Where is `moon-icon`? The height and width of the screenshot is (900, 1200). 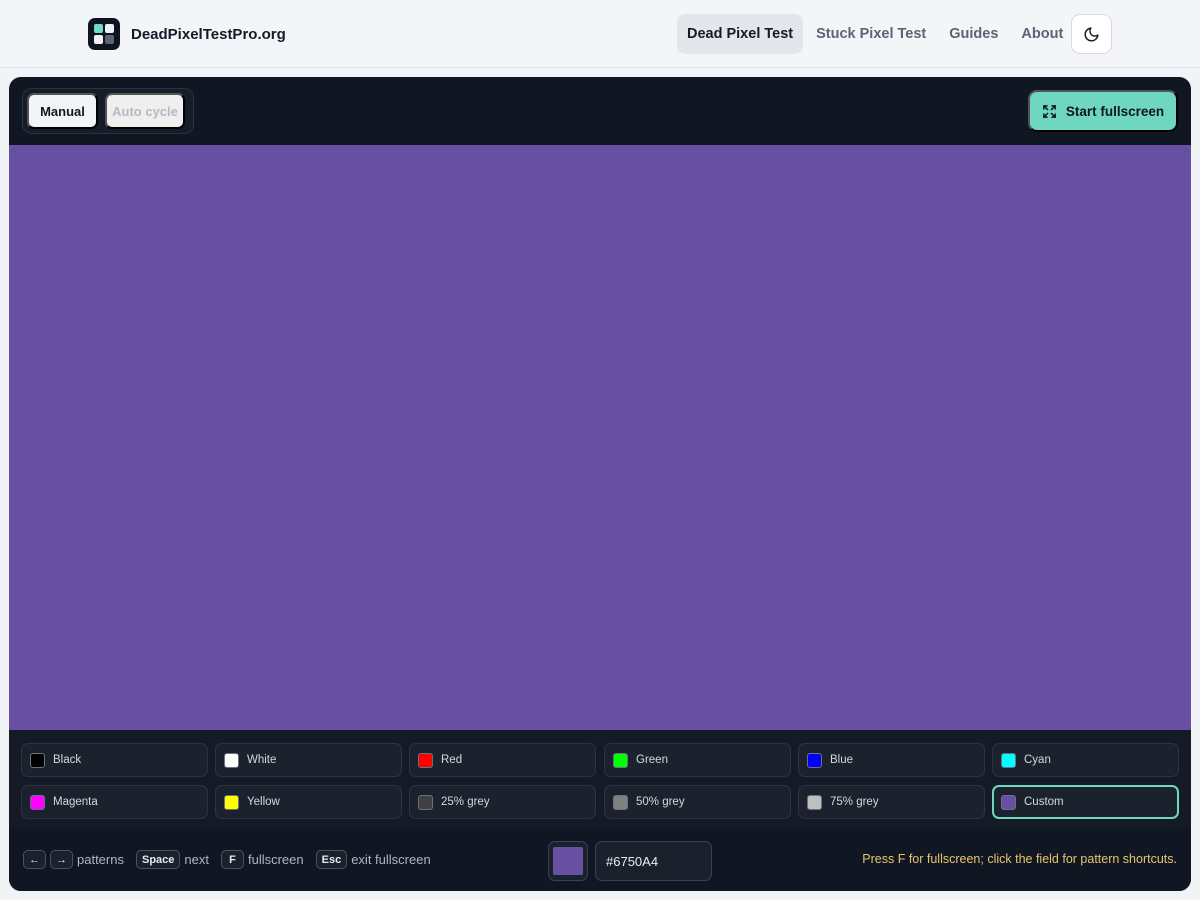
moon-icon is located at coordinates (1091, 33).